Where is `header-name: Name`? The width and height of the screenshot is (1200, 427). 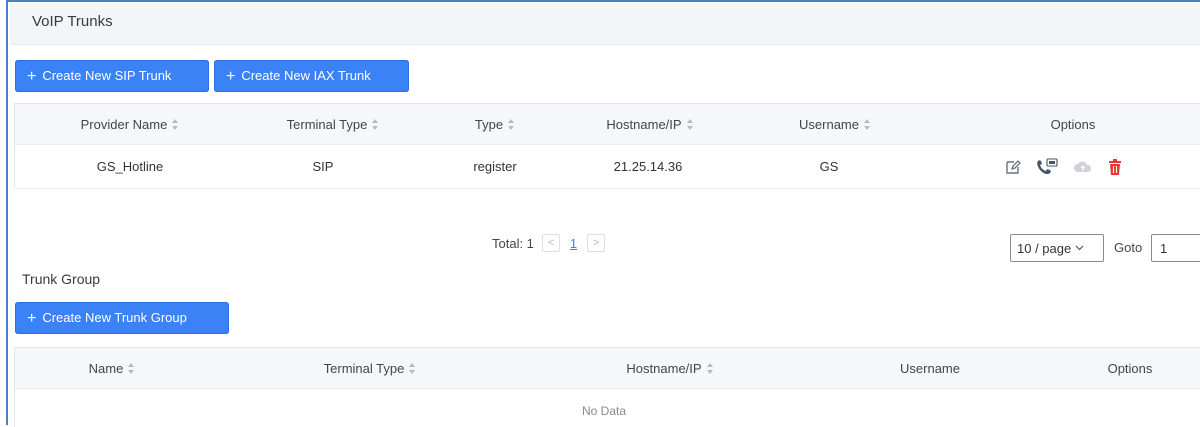
header-name: Name is located at coordinates (112, 368).